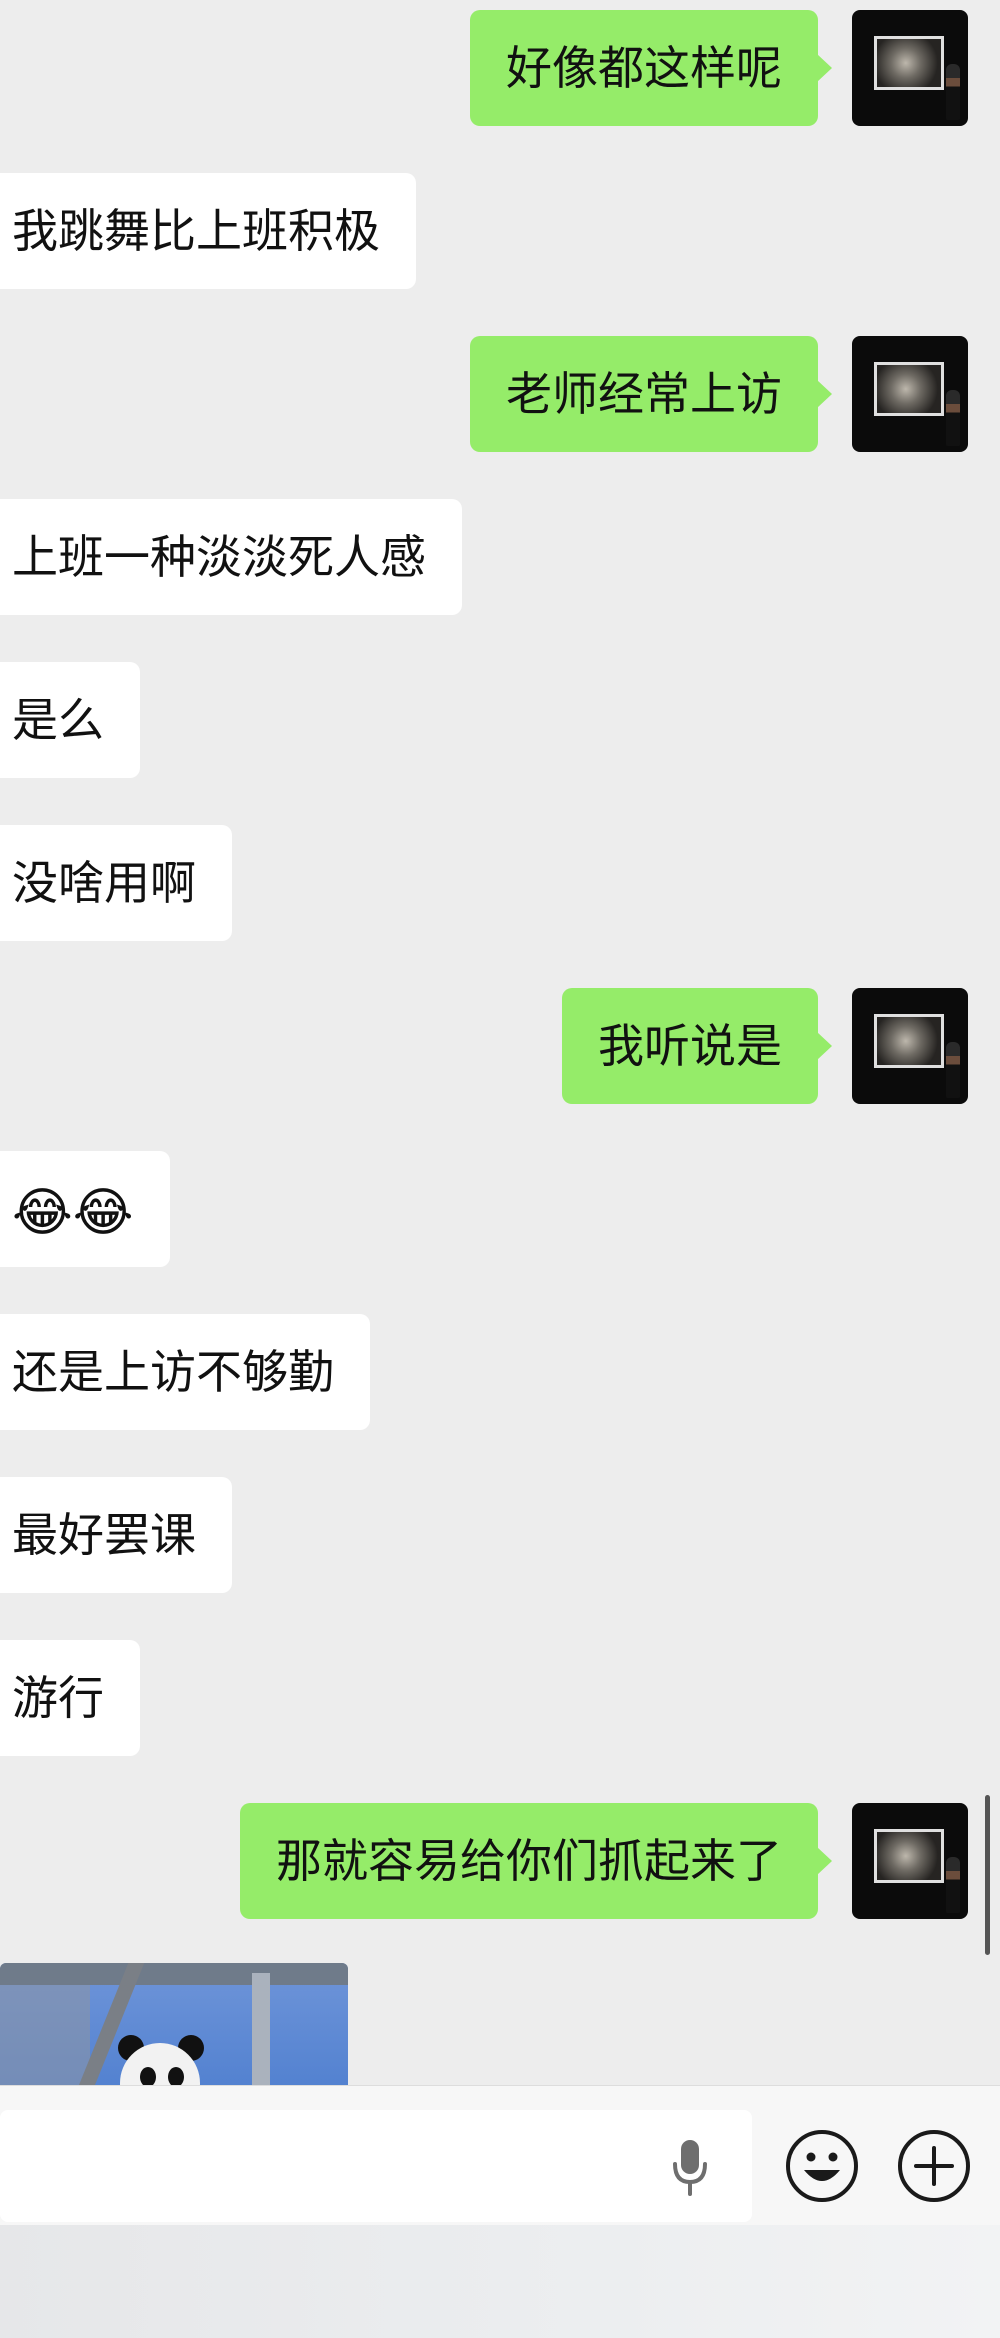 This screenshot has height=2338, width=1000. I want to click on message-bubble-incoming: 还是上访不够勤, so click(185, 1372).